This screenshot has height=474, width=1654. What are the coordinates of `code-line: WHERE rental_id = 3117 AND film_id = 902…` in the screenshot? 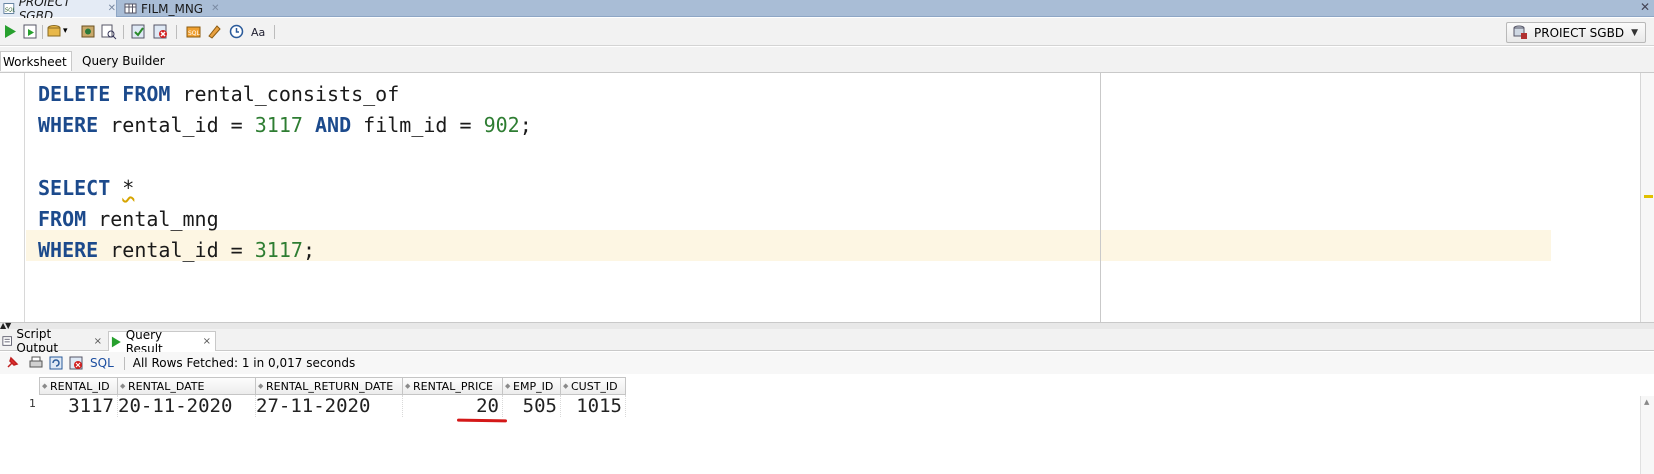 It's located at (285, 125).